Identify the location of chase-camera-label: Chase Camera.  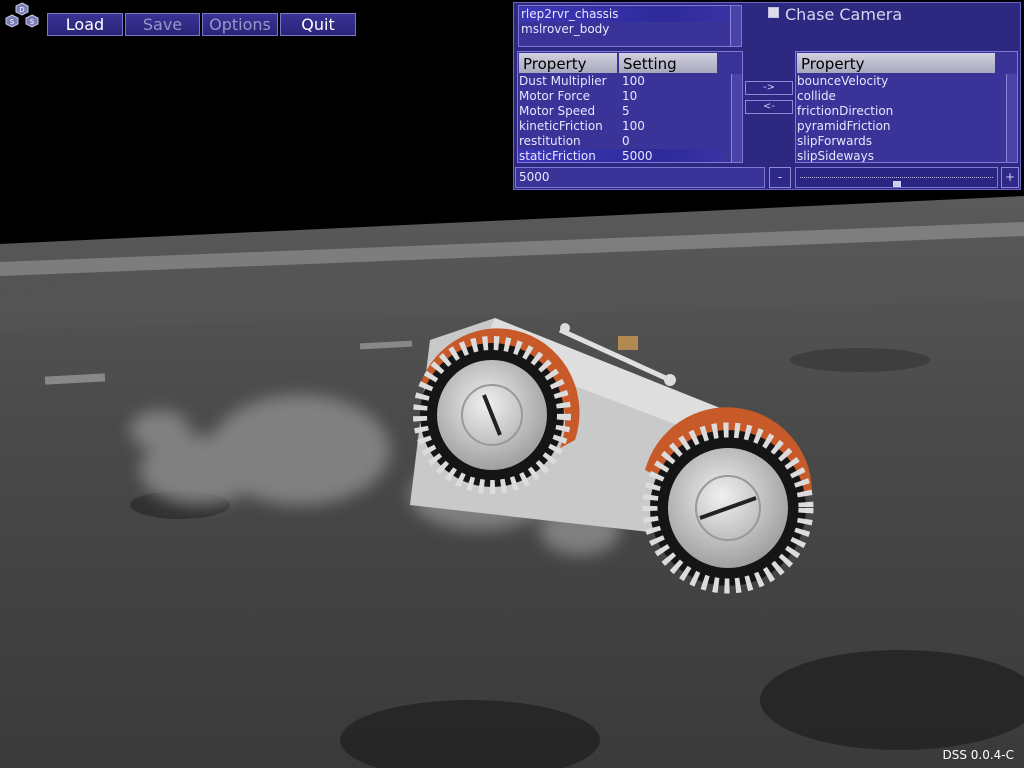
(844, 14).